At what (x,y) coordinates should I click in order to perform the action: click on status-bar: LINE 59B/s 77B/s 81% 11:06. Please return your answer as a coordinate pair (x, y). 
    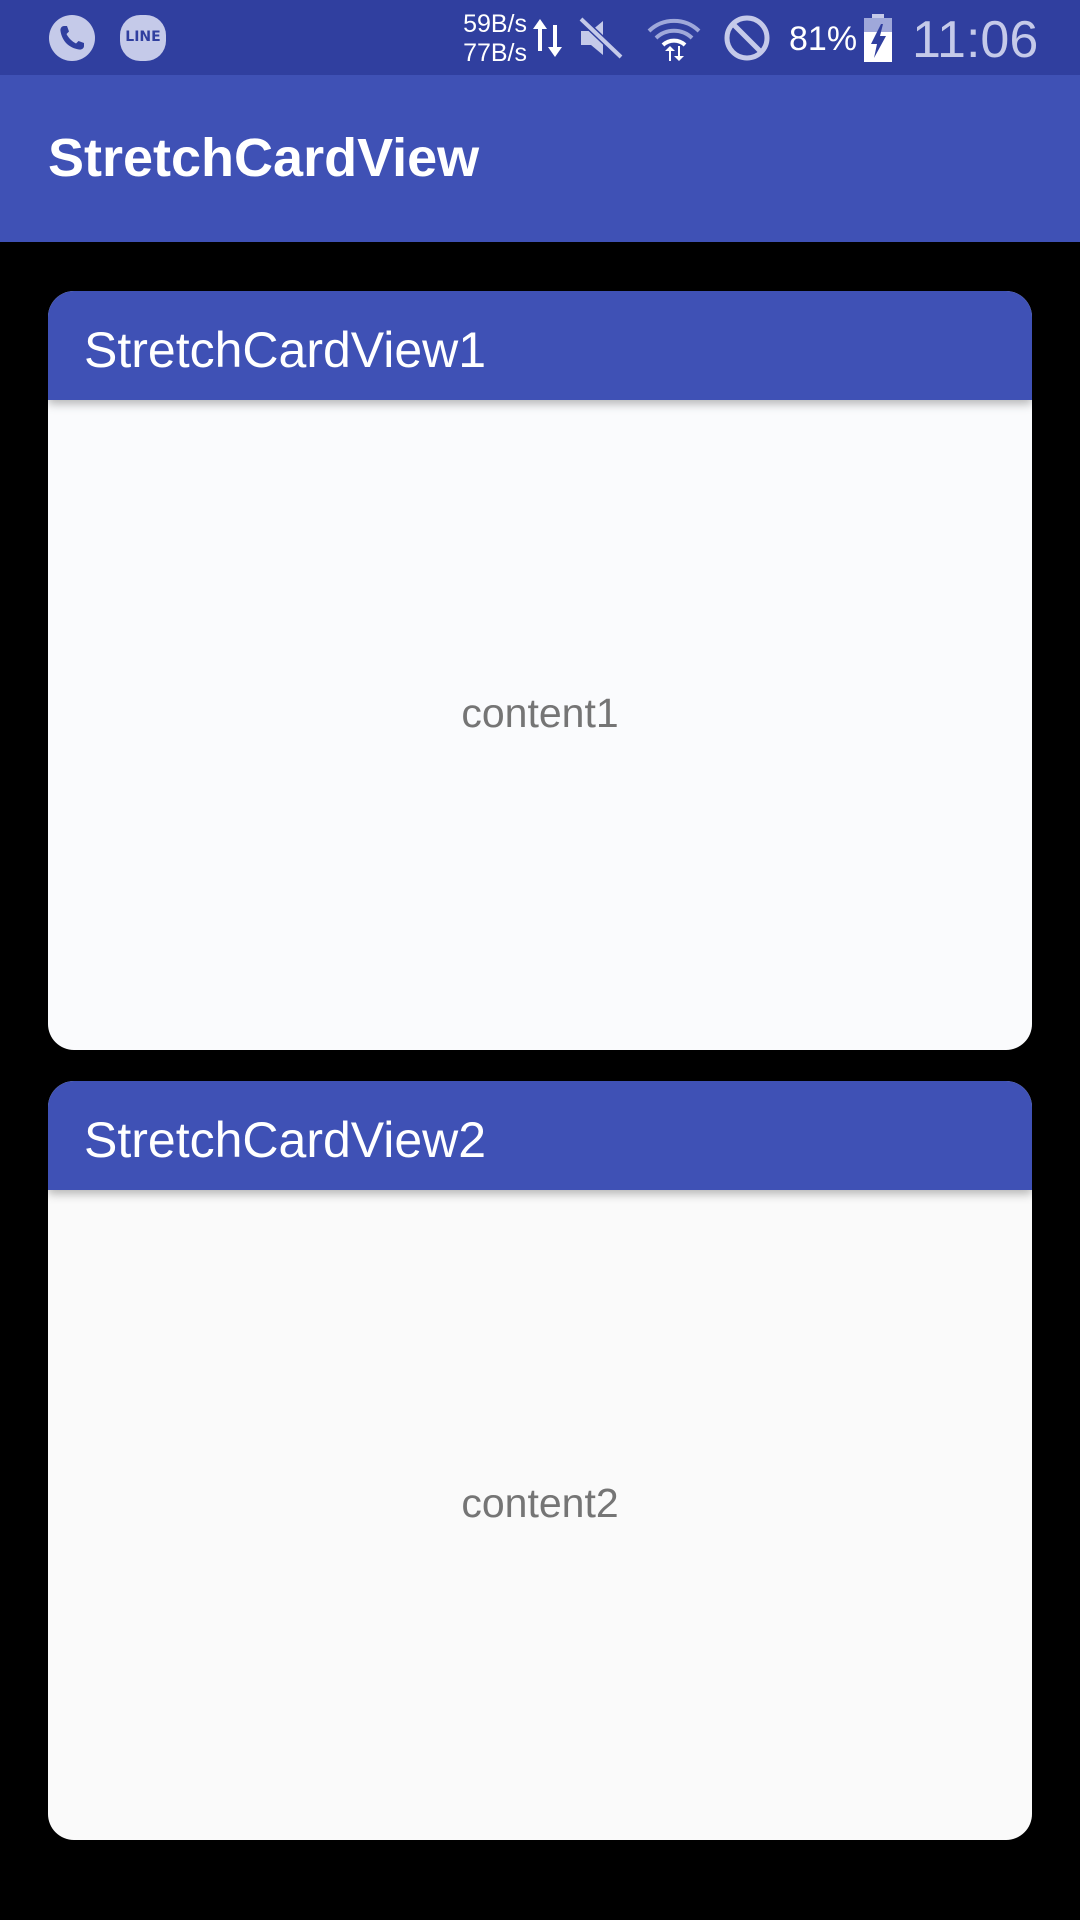
    Looking at the image, I should click on (540, 37).